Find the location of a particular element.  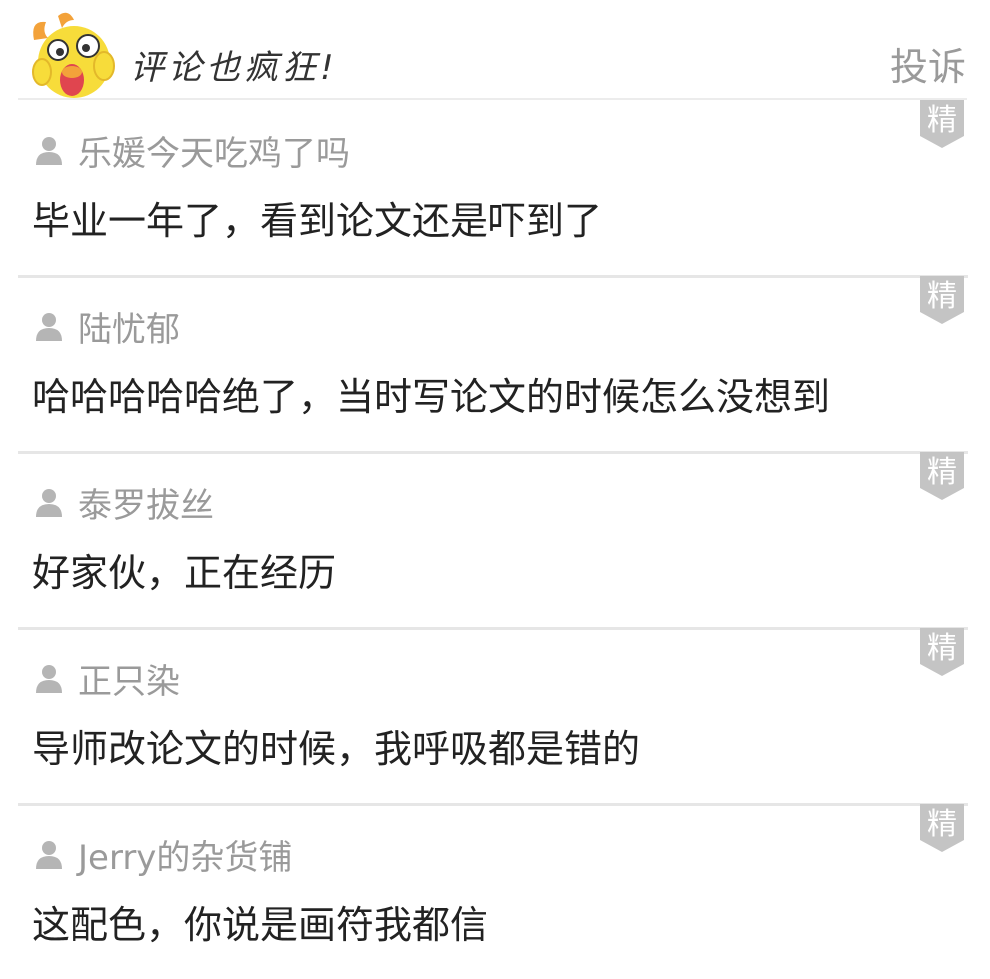

comments-header: 评论也疯狂! 投诉 is located at coordinates (495, 50).